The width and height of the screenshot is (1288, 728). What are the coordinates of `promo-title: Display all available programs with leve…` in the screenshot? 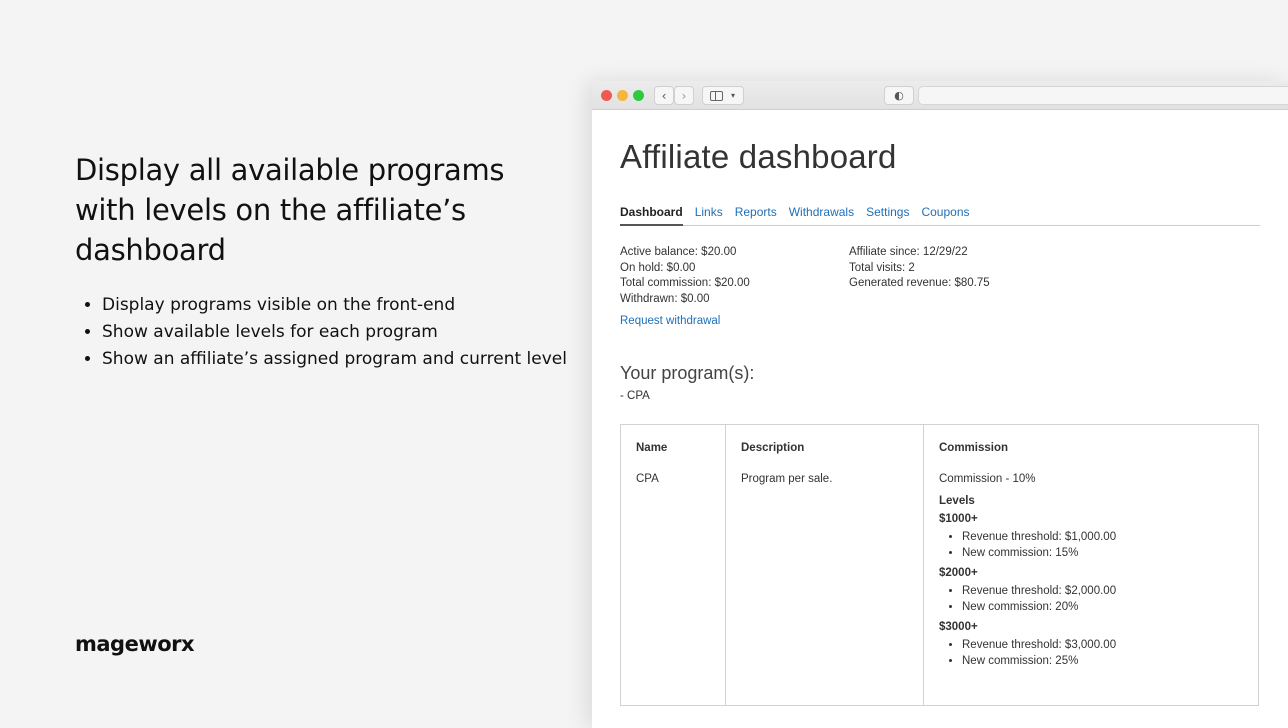 It's located at (290, 210).